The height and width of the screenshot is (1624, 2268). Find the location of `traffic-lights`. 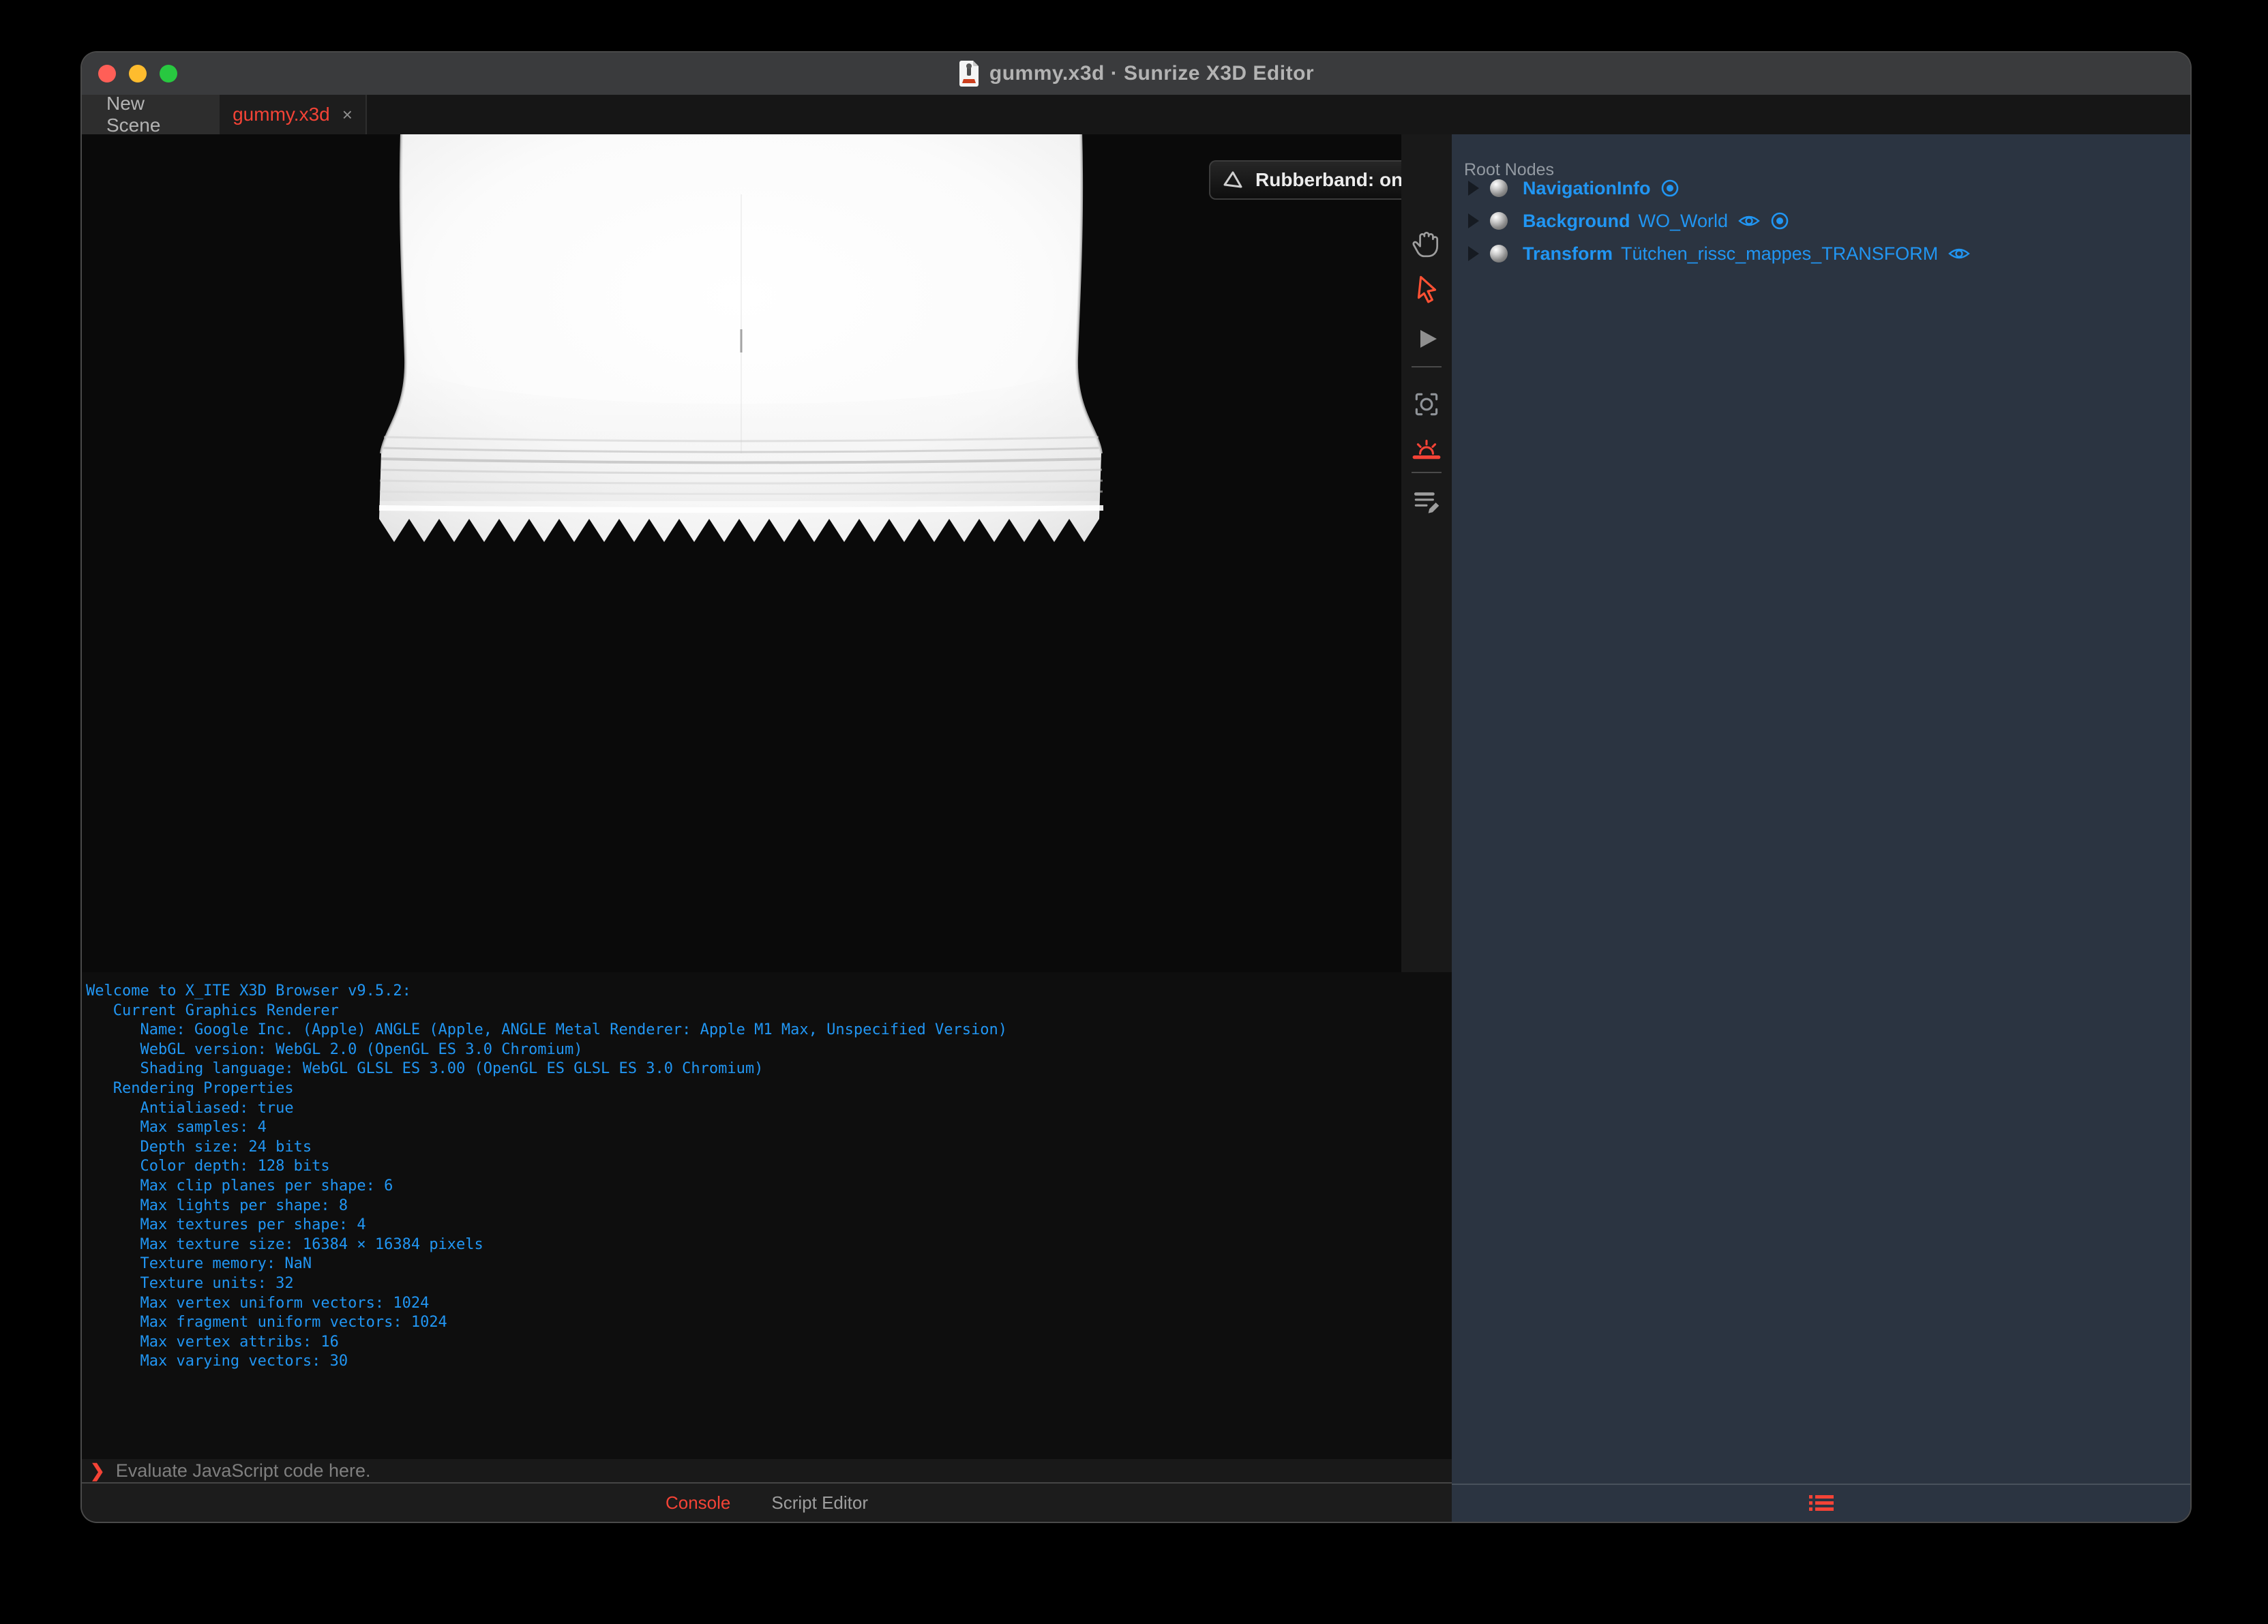

traffic-lights is located at coordinates (137, 73).